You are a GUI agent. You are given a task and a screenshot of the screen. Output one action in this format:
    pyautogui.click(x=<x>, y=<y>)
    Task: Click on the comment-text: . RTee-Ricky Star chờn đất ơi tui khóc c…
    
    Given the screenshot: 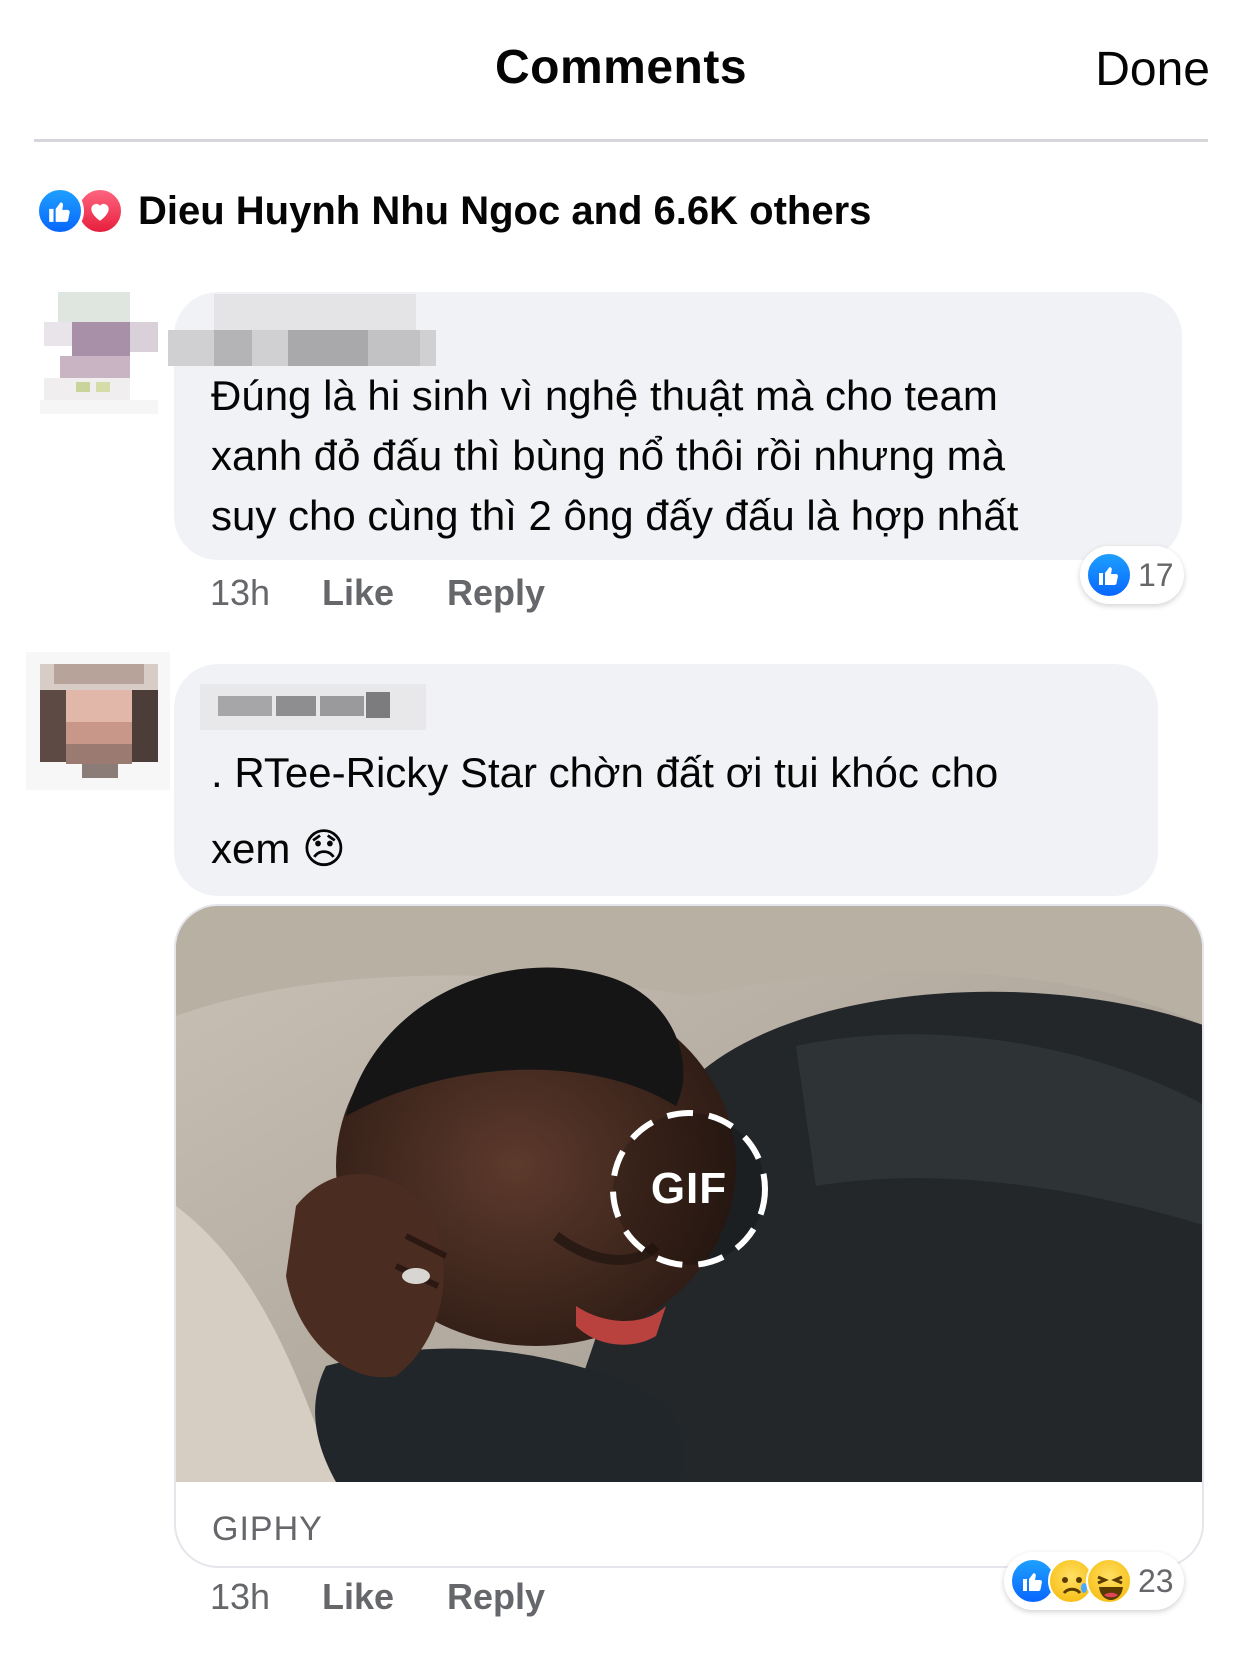 What is the action you would take?
    pyautogui.click(x=681, y=811)
    